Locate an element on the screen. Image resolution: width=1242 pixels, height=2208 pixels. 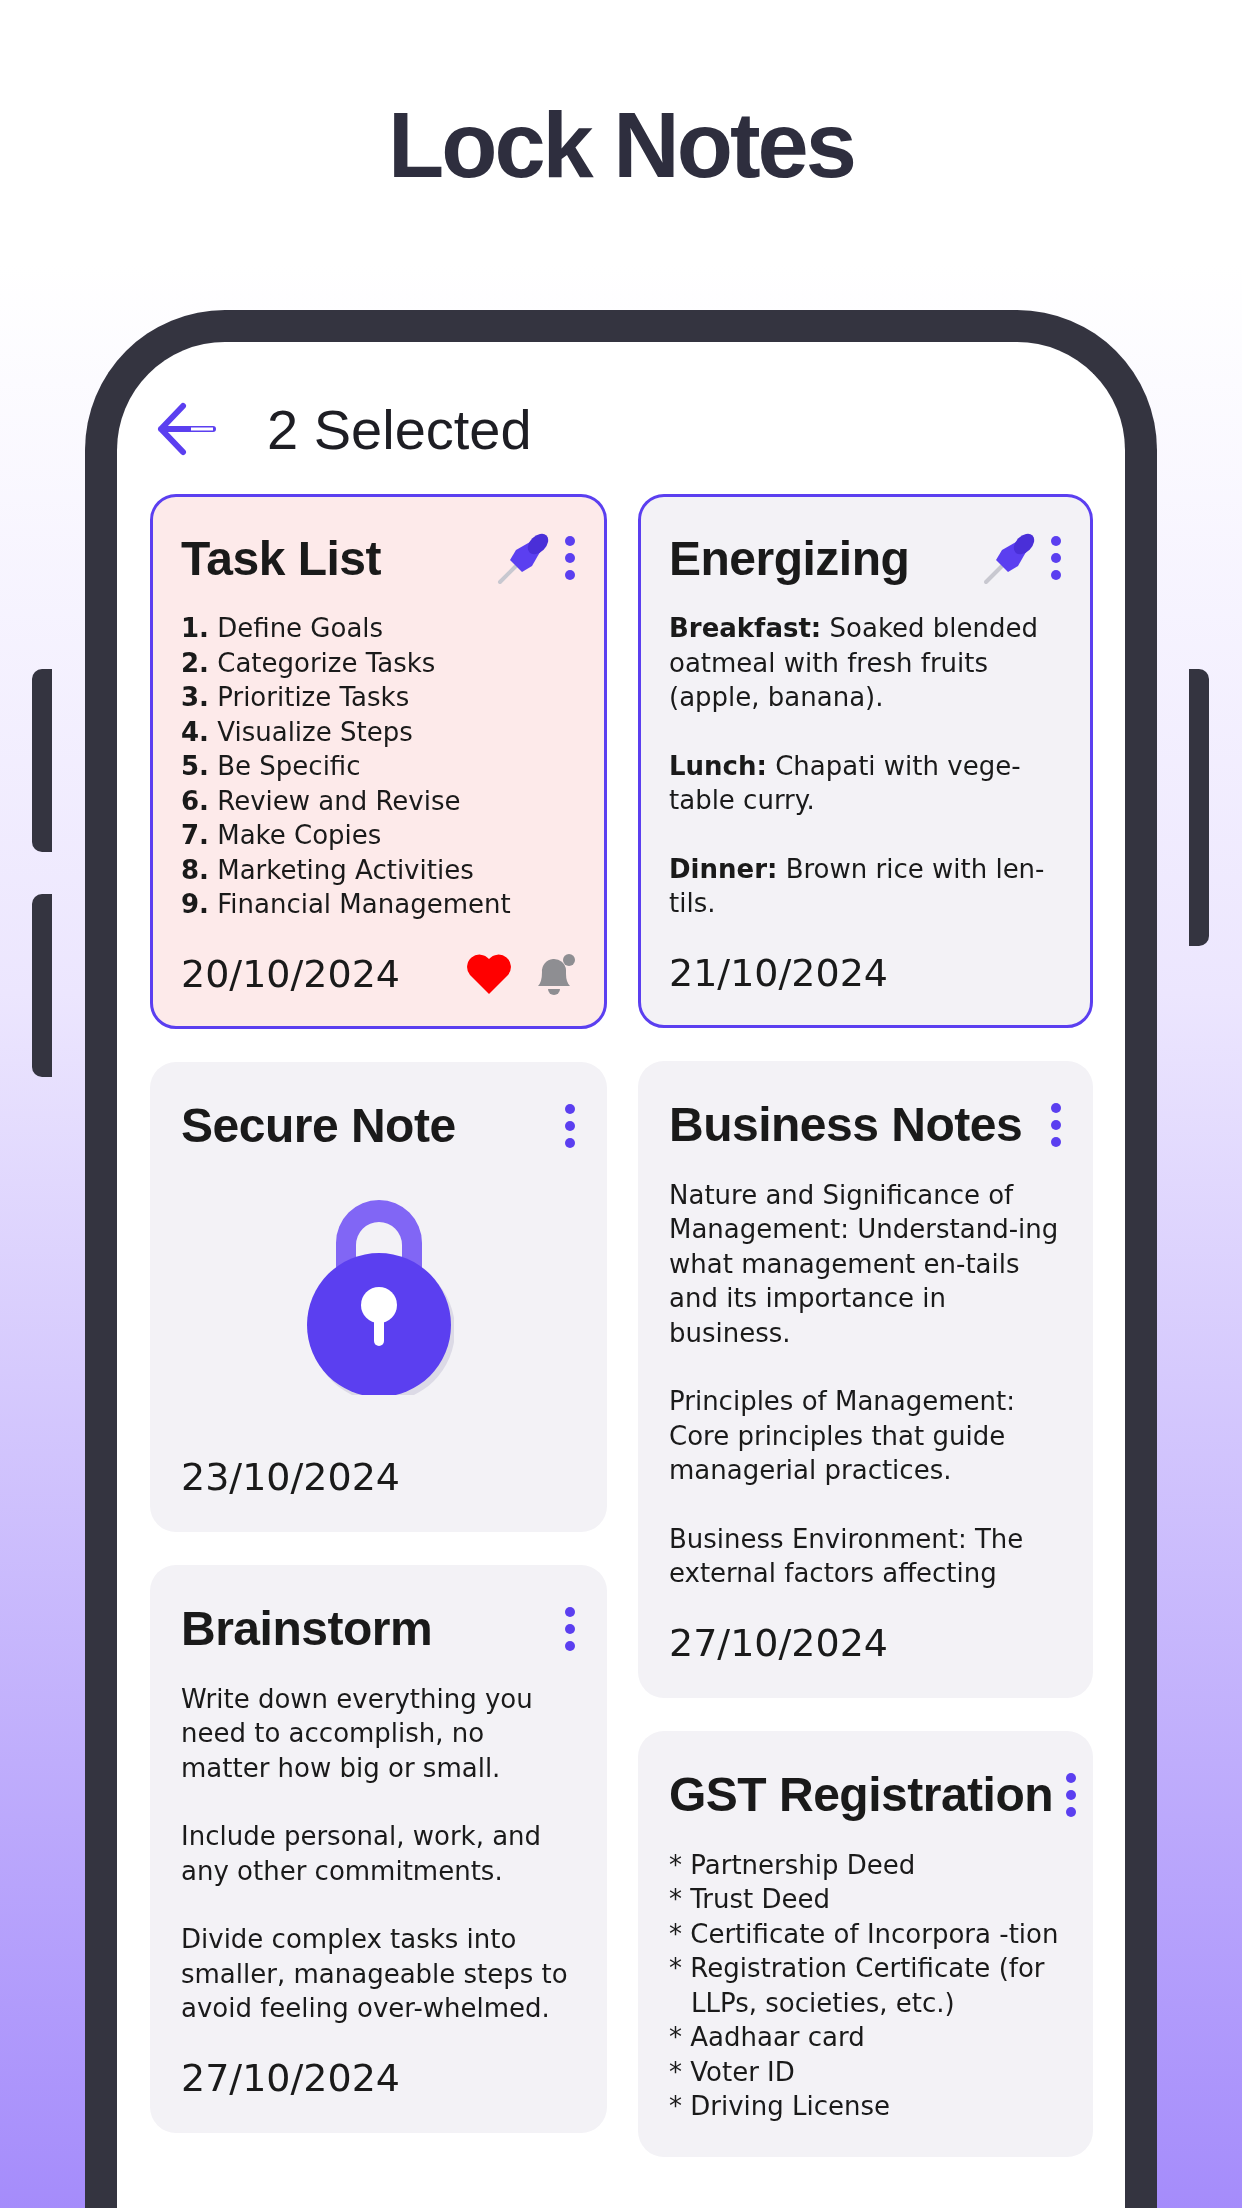
list-item: 2. Categorize Tasks is located at coordinates (309, 663).